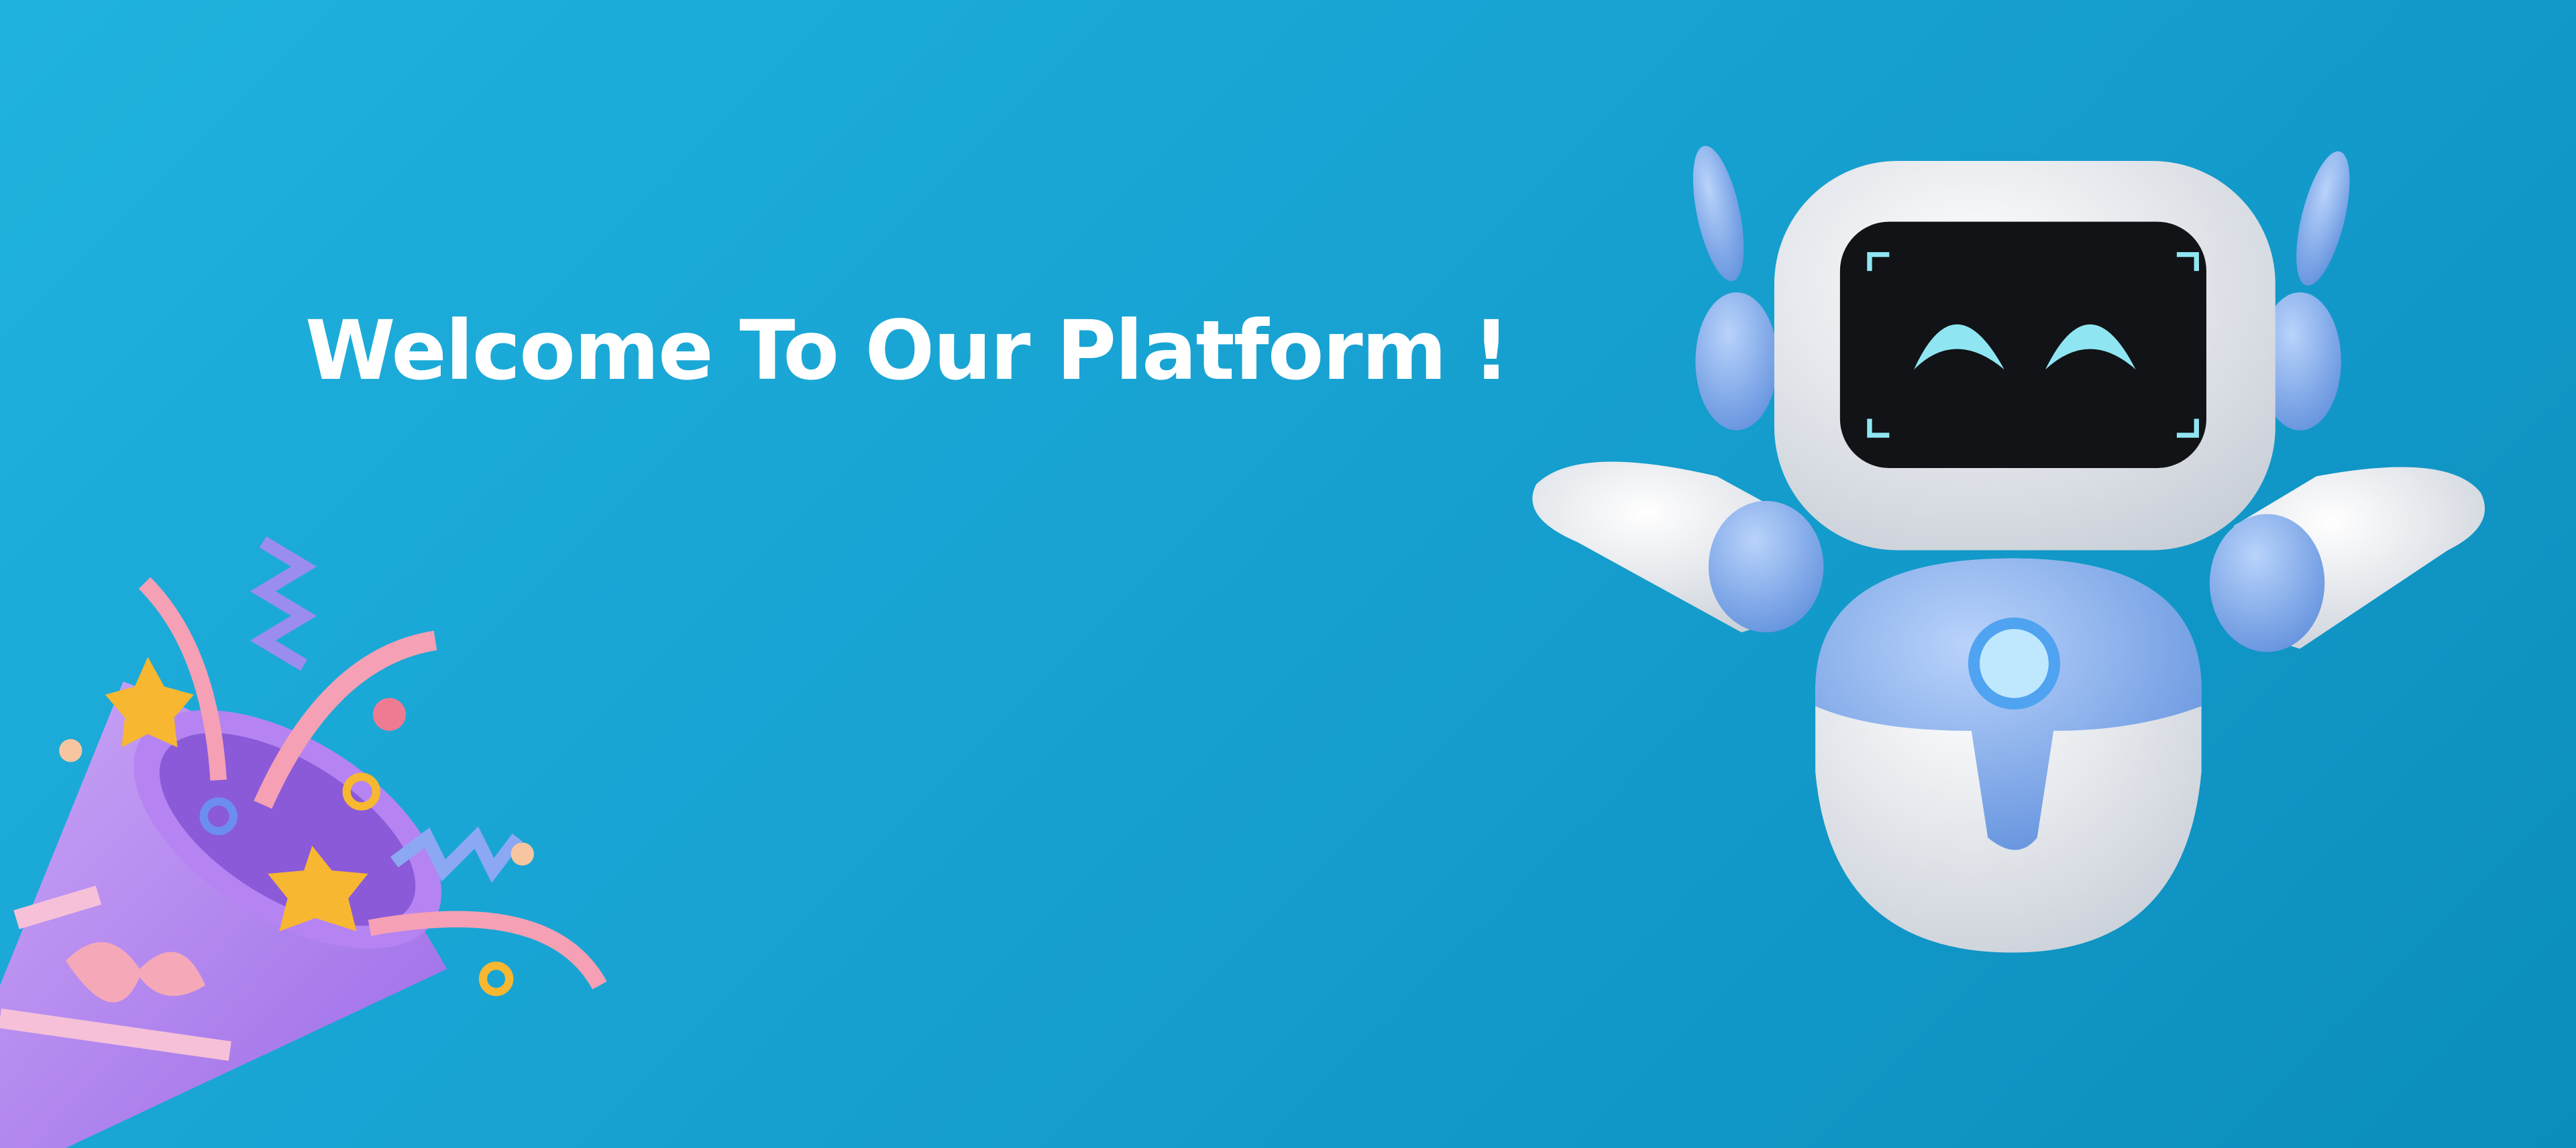  Describe the element at coordinates (303, 842) in the screenshot. I see `party-popper-icon` at that location.